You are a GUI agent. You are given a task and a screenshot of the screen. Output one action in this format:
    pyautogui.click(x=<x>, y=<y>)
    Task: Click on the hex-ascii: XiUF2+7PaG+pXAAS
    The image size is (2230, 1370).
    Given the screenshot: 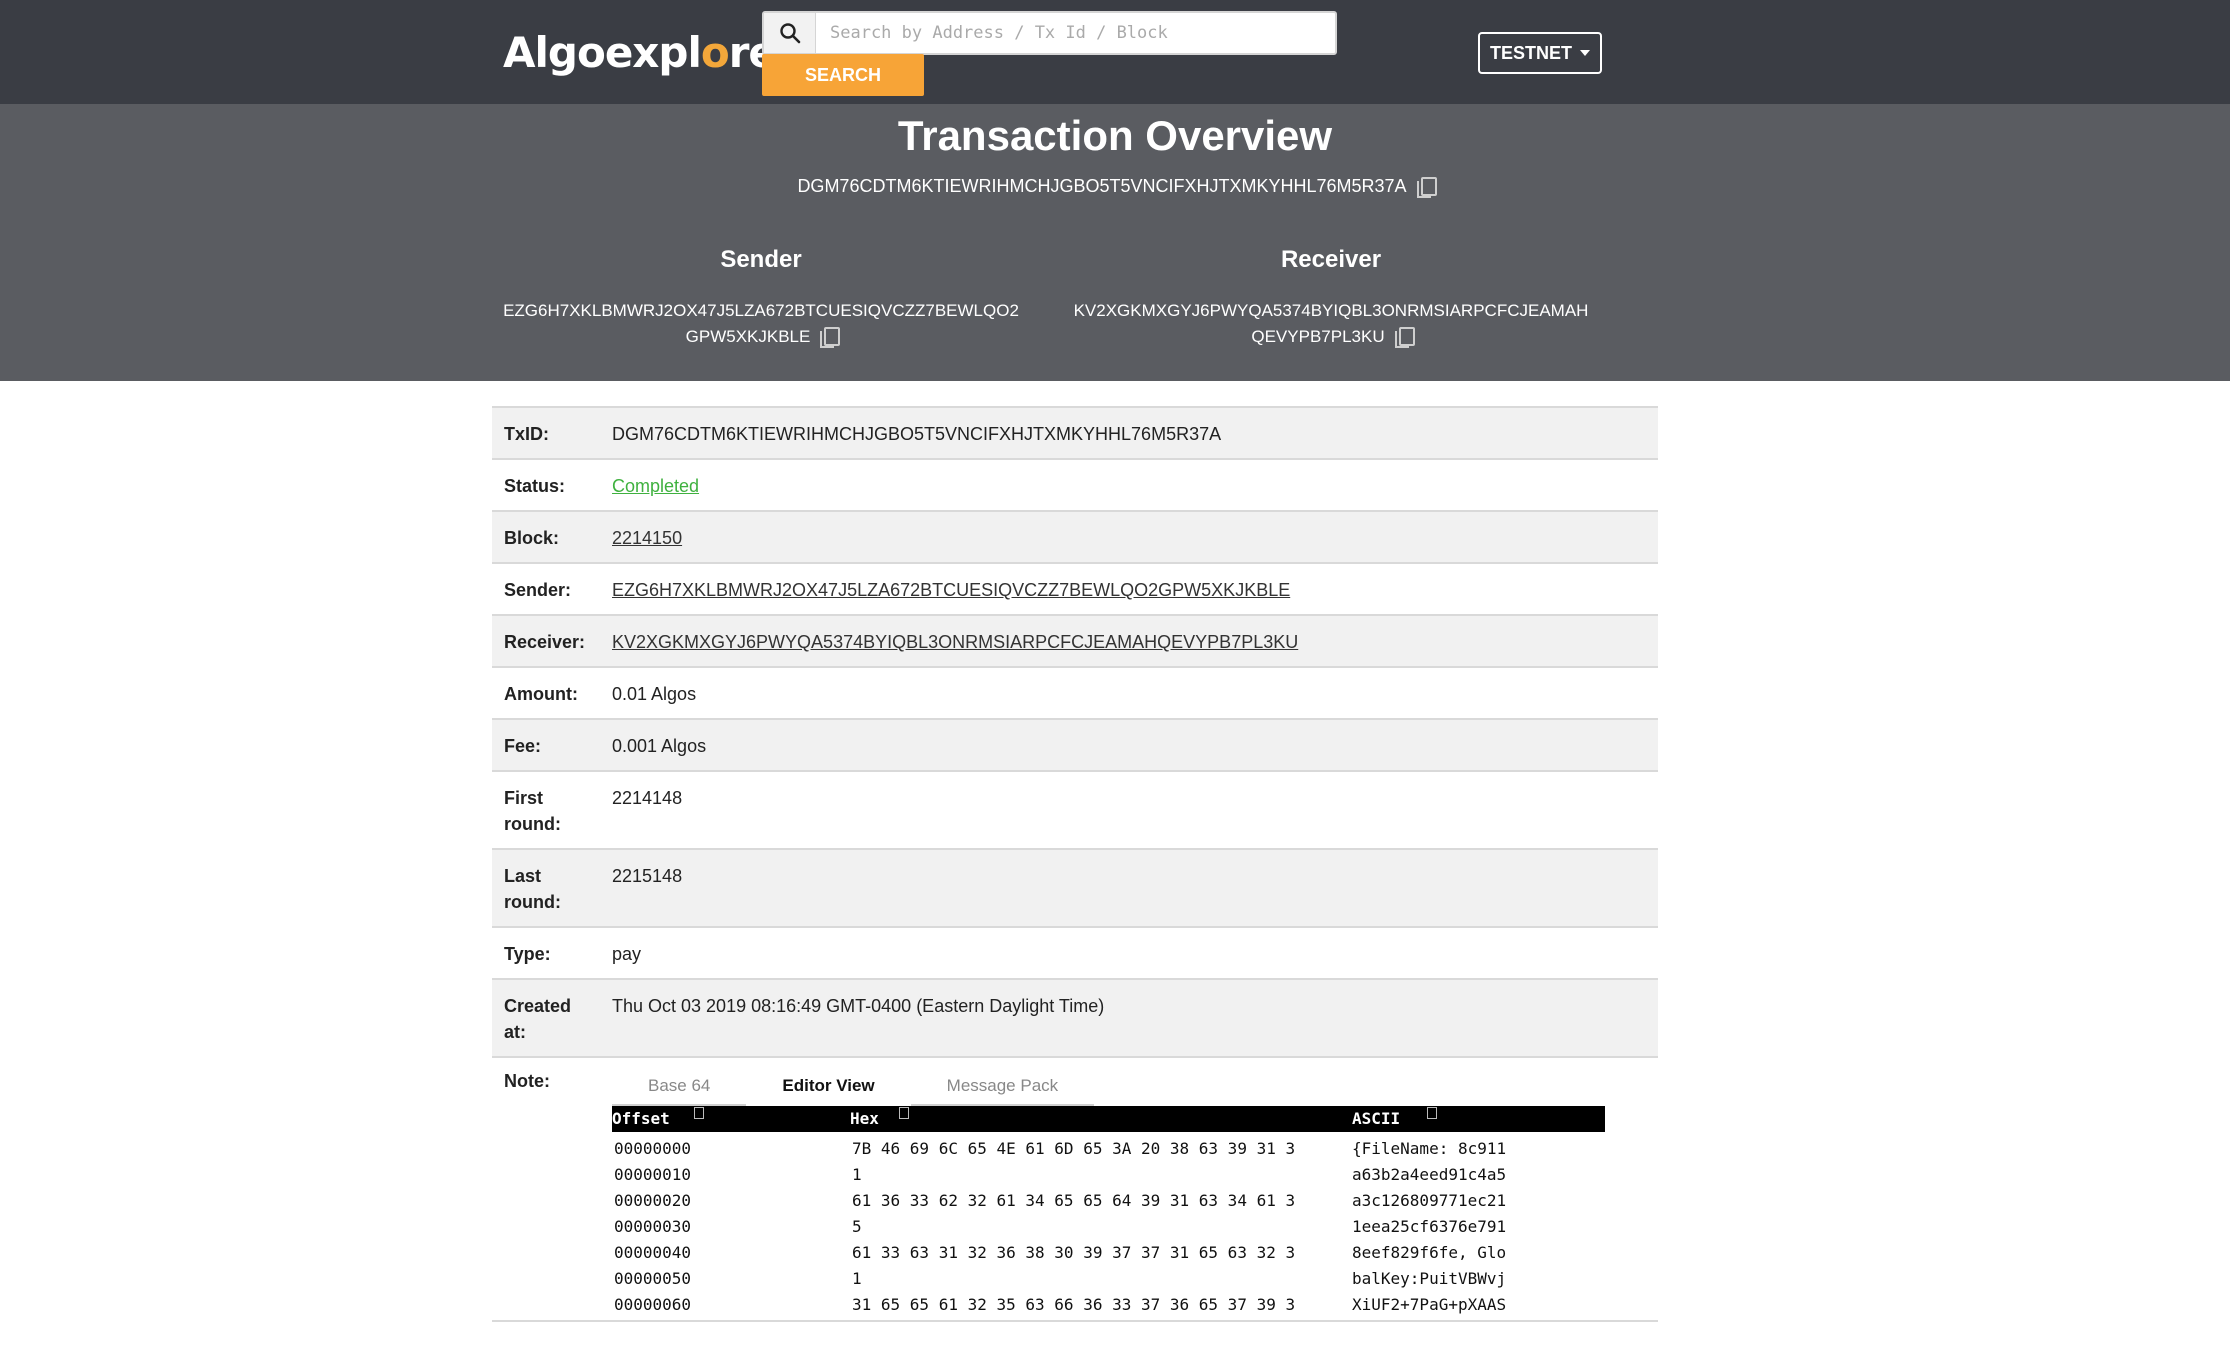 What is the action you would take?
    pyautogui.click(x=1429, y=1304)
    